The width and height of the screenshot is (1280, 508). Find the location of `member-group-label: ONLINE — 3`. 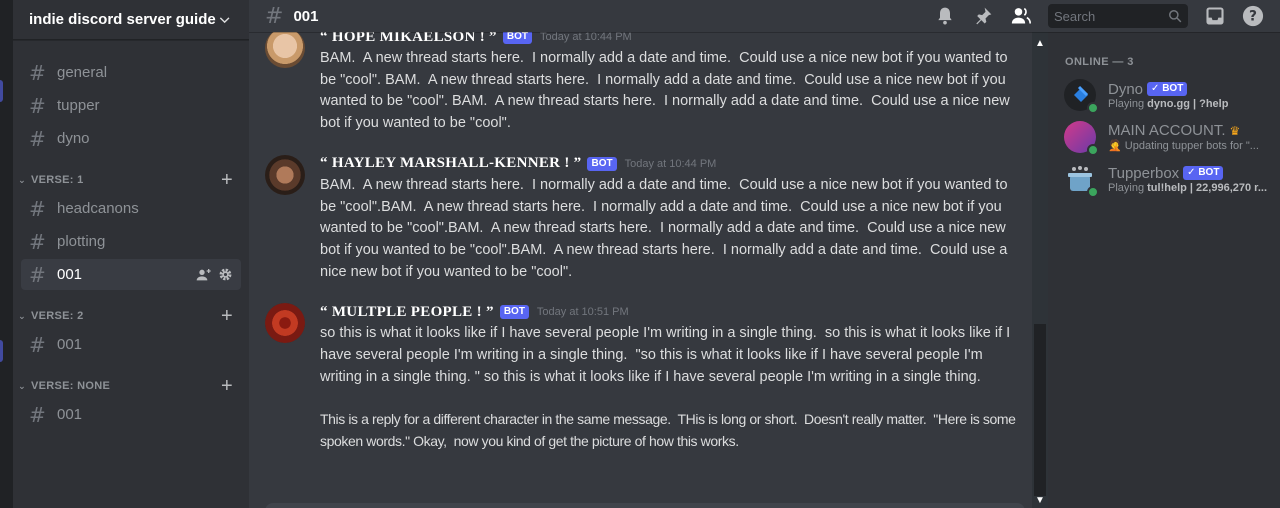

member-group-label: ONLINE — 3 is located at coordinates (1099, 62).